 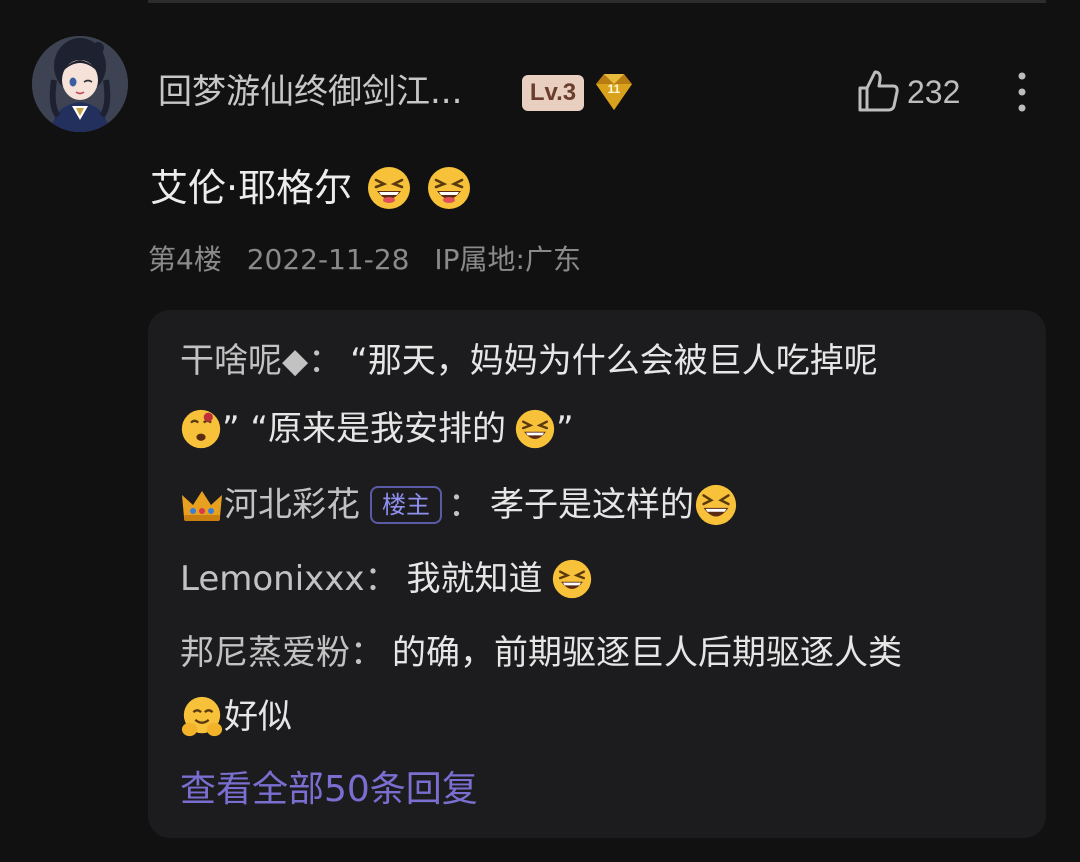 What do you see at coordinates (406, 505) in the screenshot?
I see `op-badge: 楼主` at bounding box center [406, 505].